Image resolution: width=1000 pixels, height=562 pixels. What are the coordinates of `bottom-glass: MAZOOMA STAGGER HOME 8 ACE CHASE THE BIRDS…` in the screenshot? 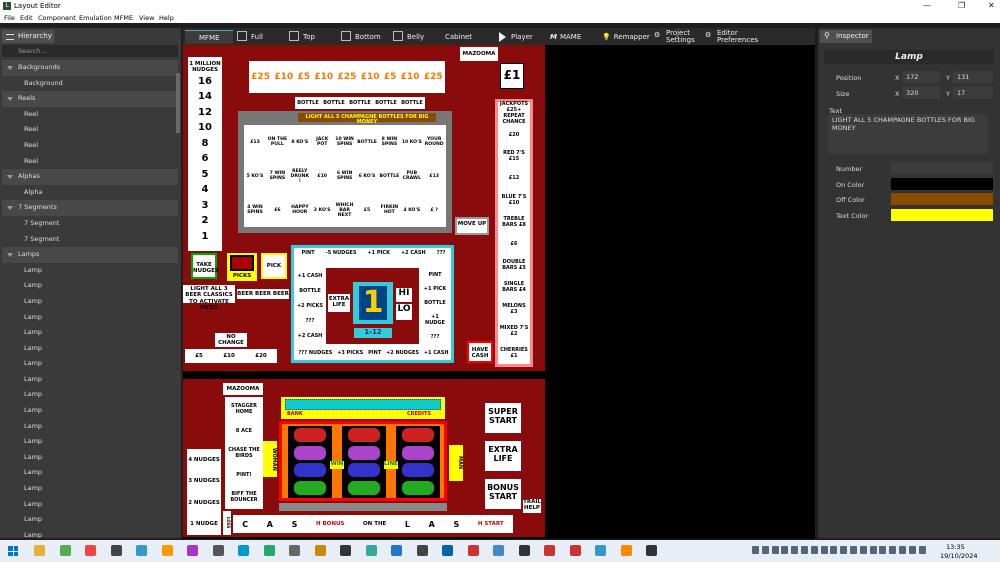 It's located at (364, 458).